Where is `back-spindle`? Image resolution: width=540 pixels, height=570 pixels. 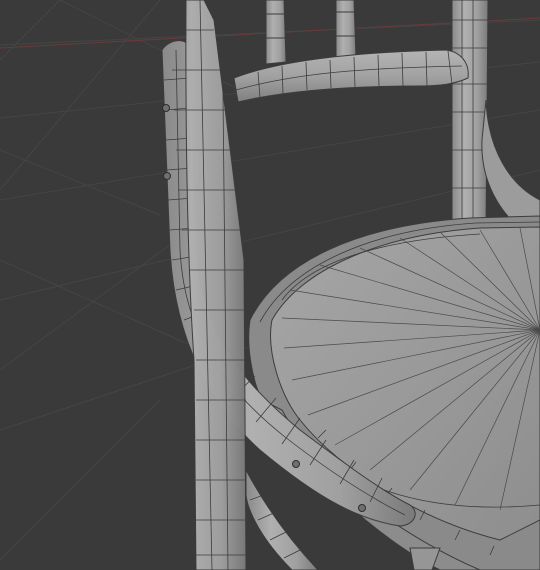
back-spindle is located at coordinates (311, 32).